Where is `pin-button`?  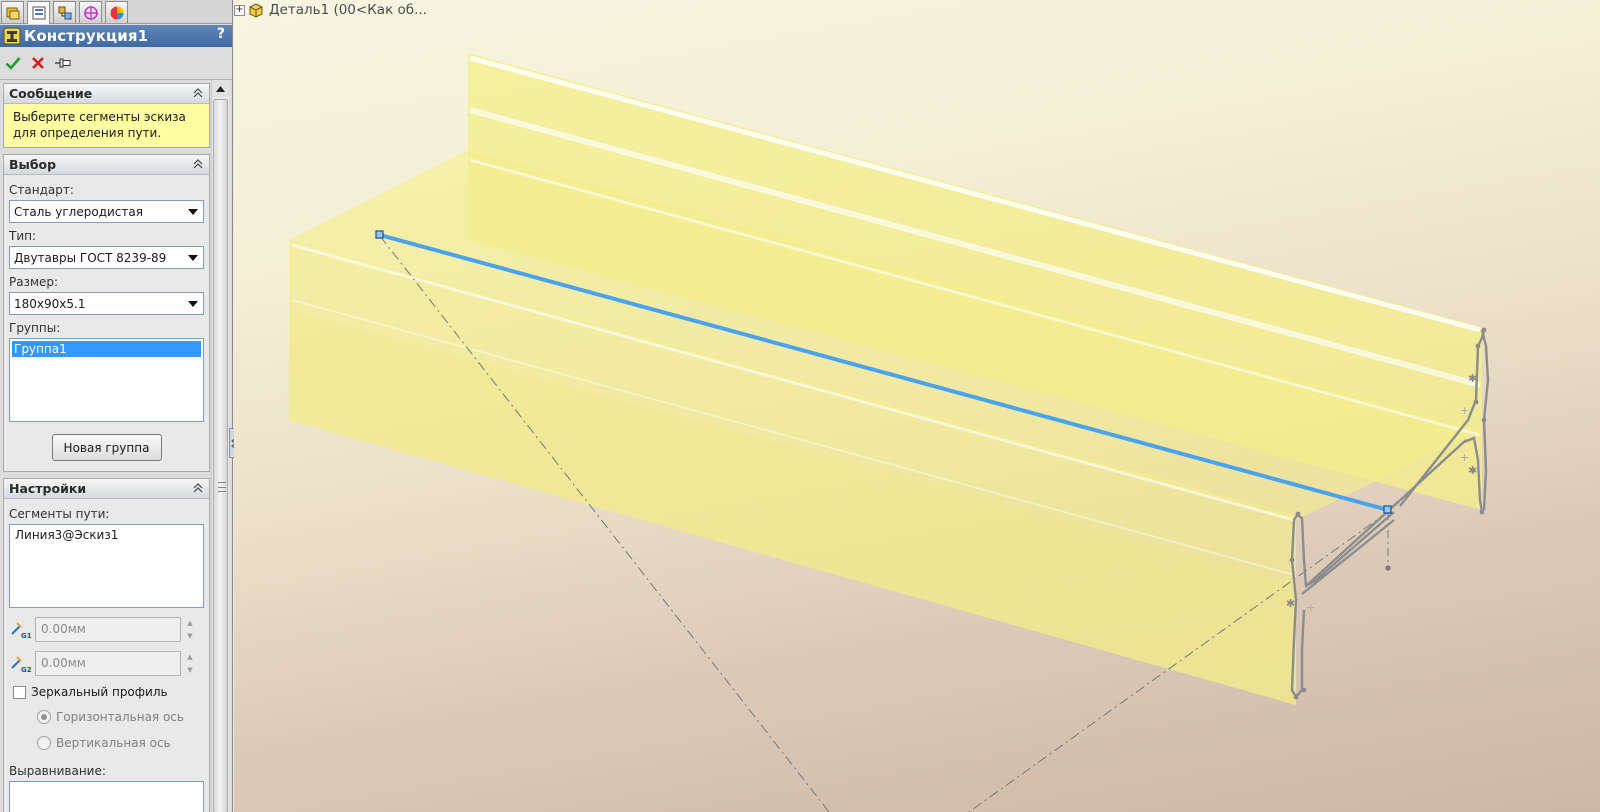 pin-button is located at coordinates (63, 63).